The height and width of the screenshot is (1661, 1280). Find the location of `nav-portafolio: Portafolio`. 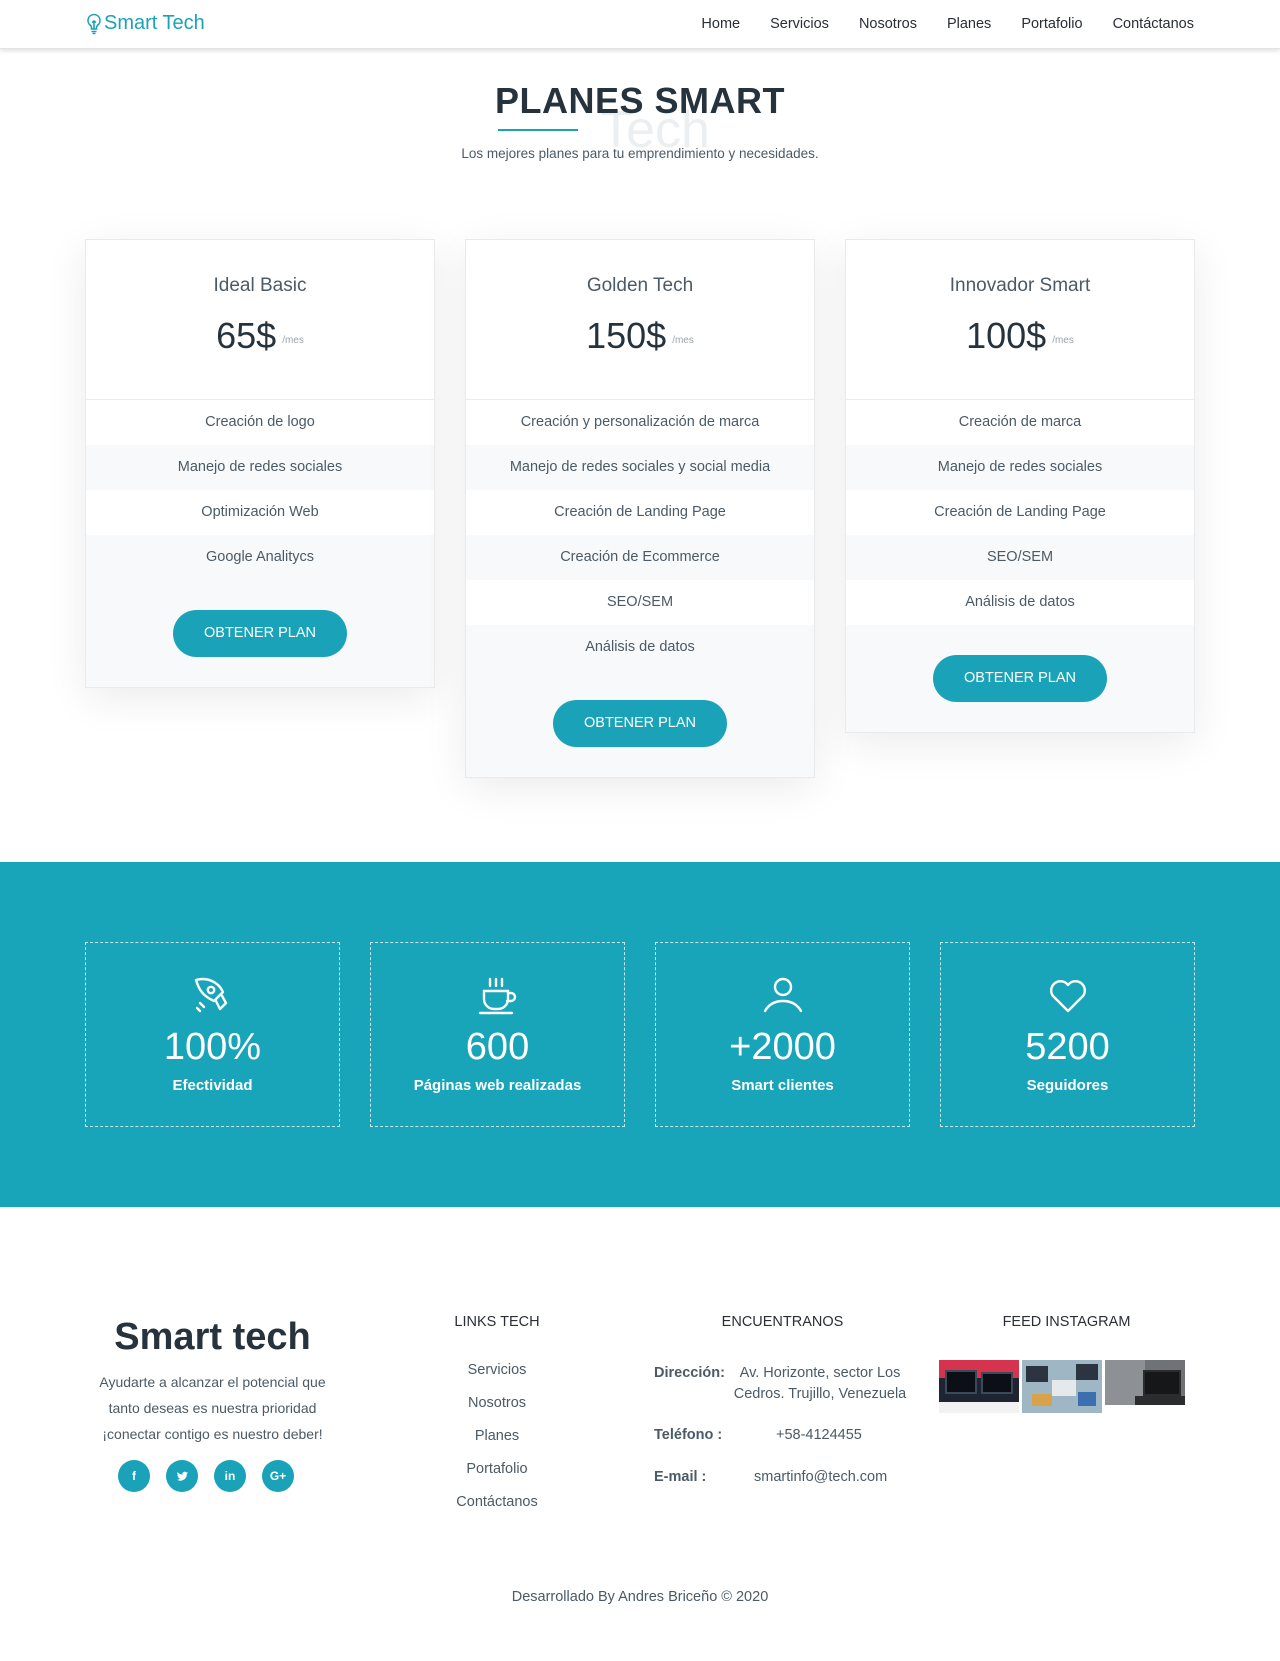

nav-portafolio: Portafolio is located at coordinates (1051, 24).